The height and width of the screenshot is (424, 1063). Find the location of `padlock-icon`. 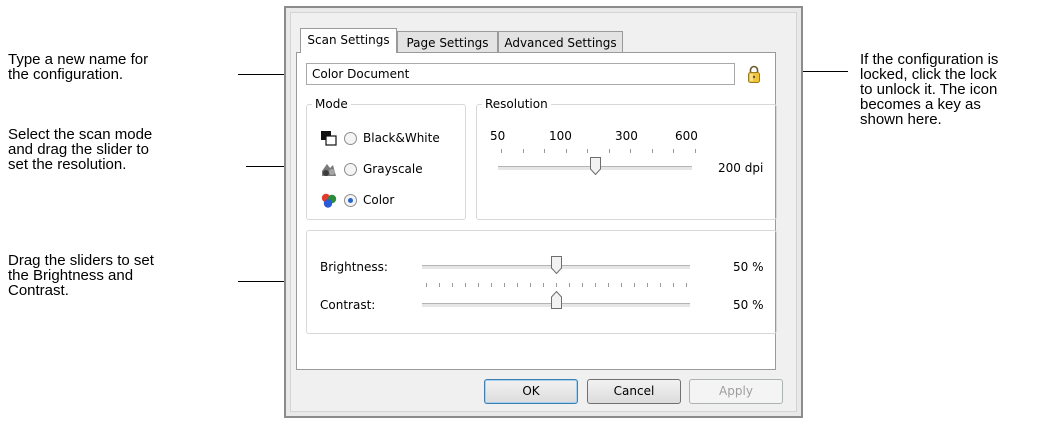

padlock-icon is located at coordinates (754, 74).